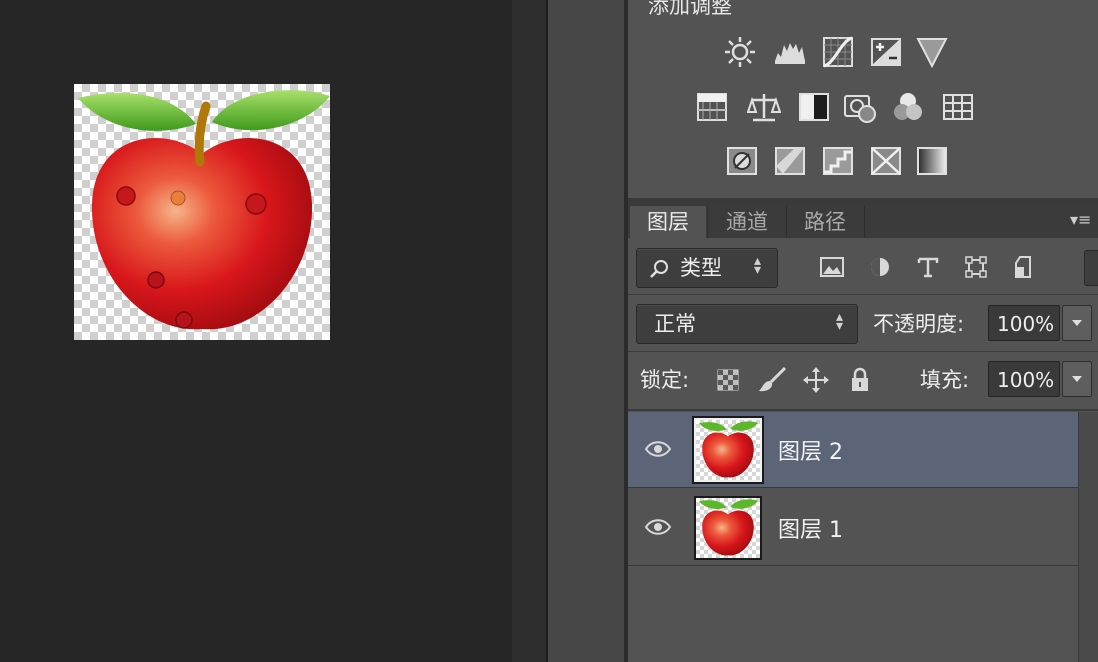  I want to click on fill-input: 100%, so click(1024, 379).